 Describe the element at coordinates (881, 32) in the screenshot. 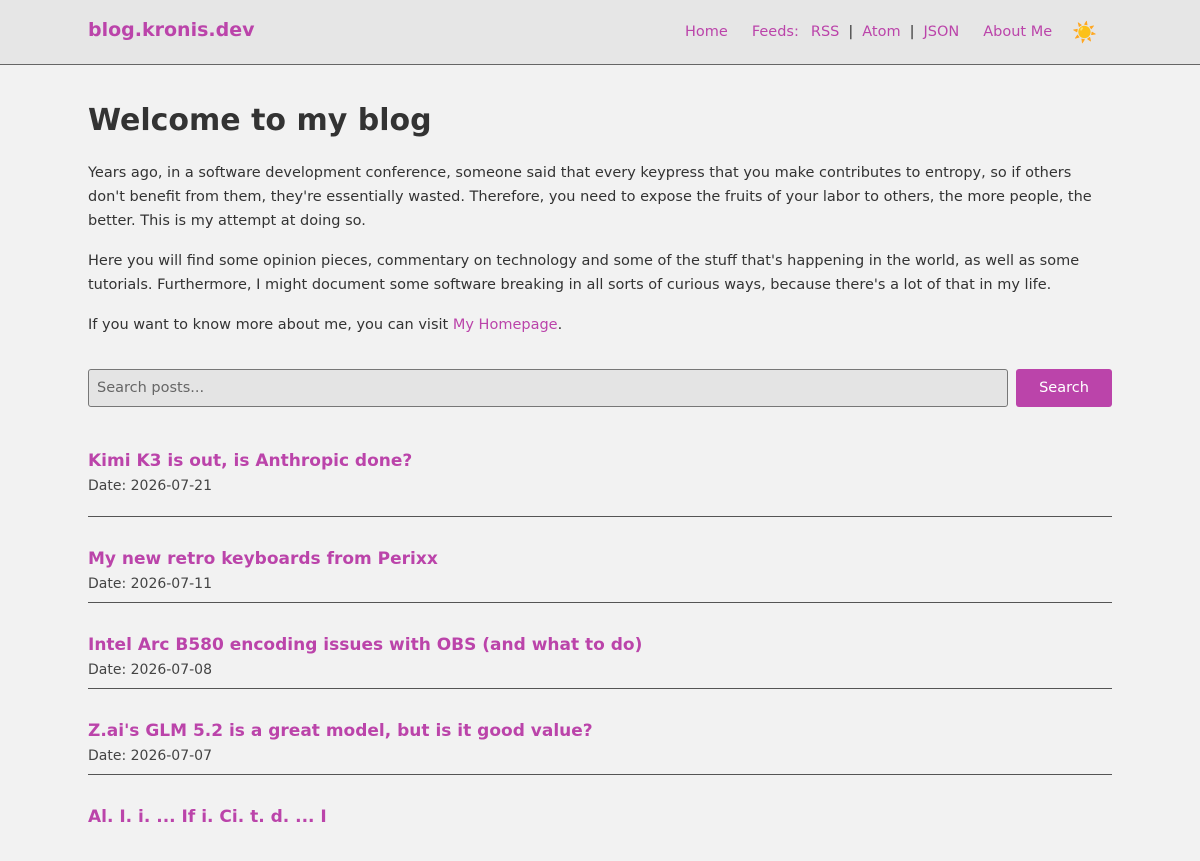

I see `nav-atom-link: Atom` at that location.